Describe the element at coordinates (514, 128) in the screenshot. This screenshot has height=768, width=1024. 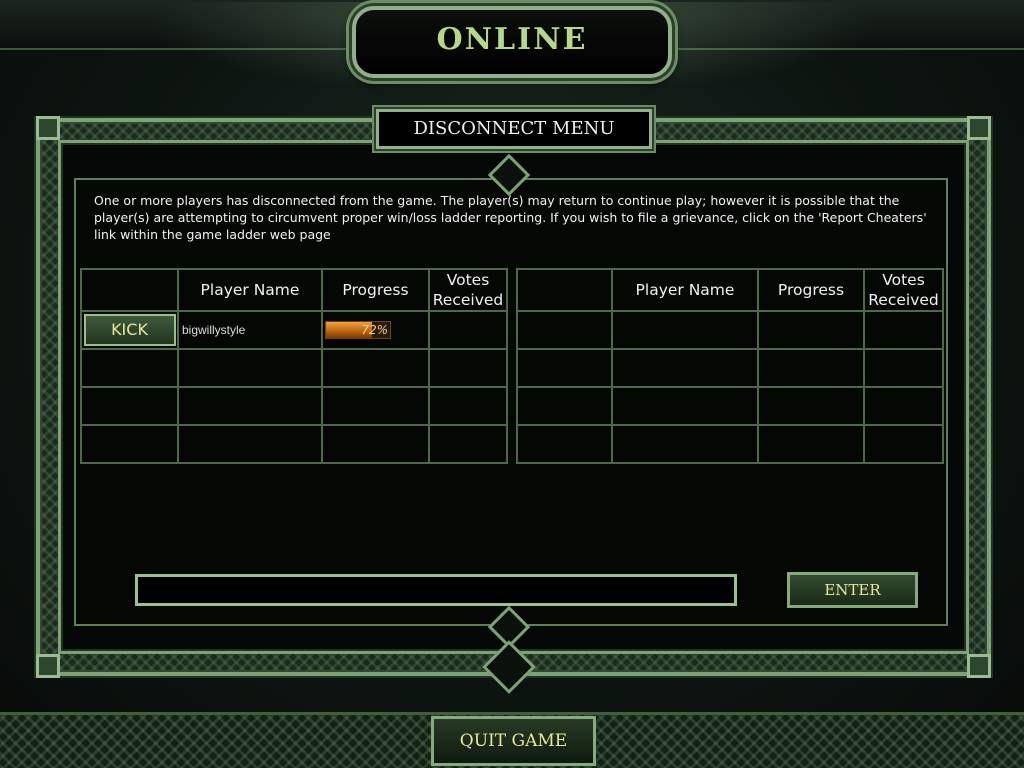
I see `dialog-title: DISCONNECT MENU` at that location.